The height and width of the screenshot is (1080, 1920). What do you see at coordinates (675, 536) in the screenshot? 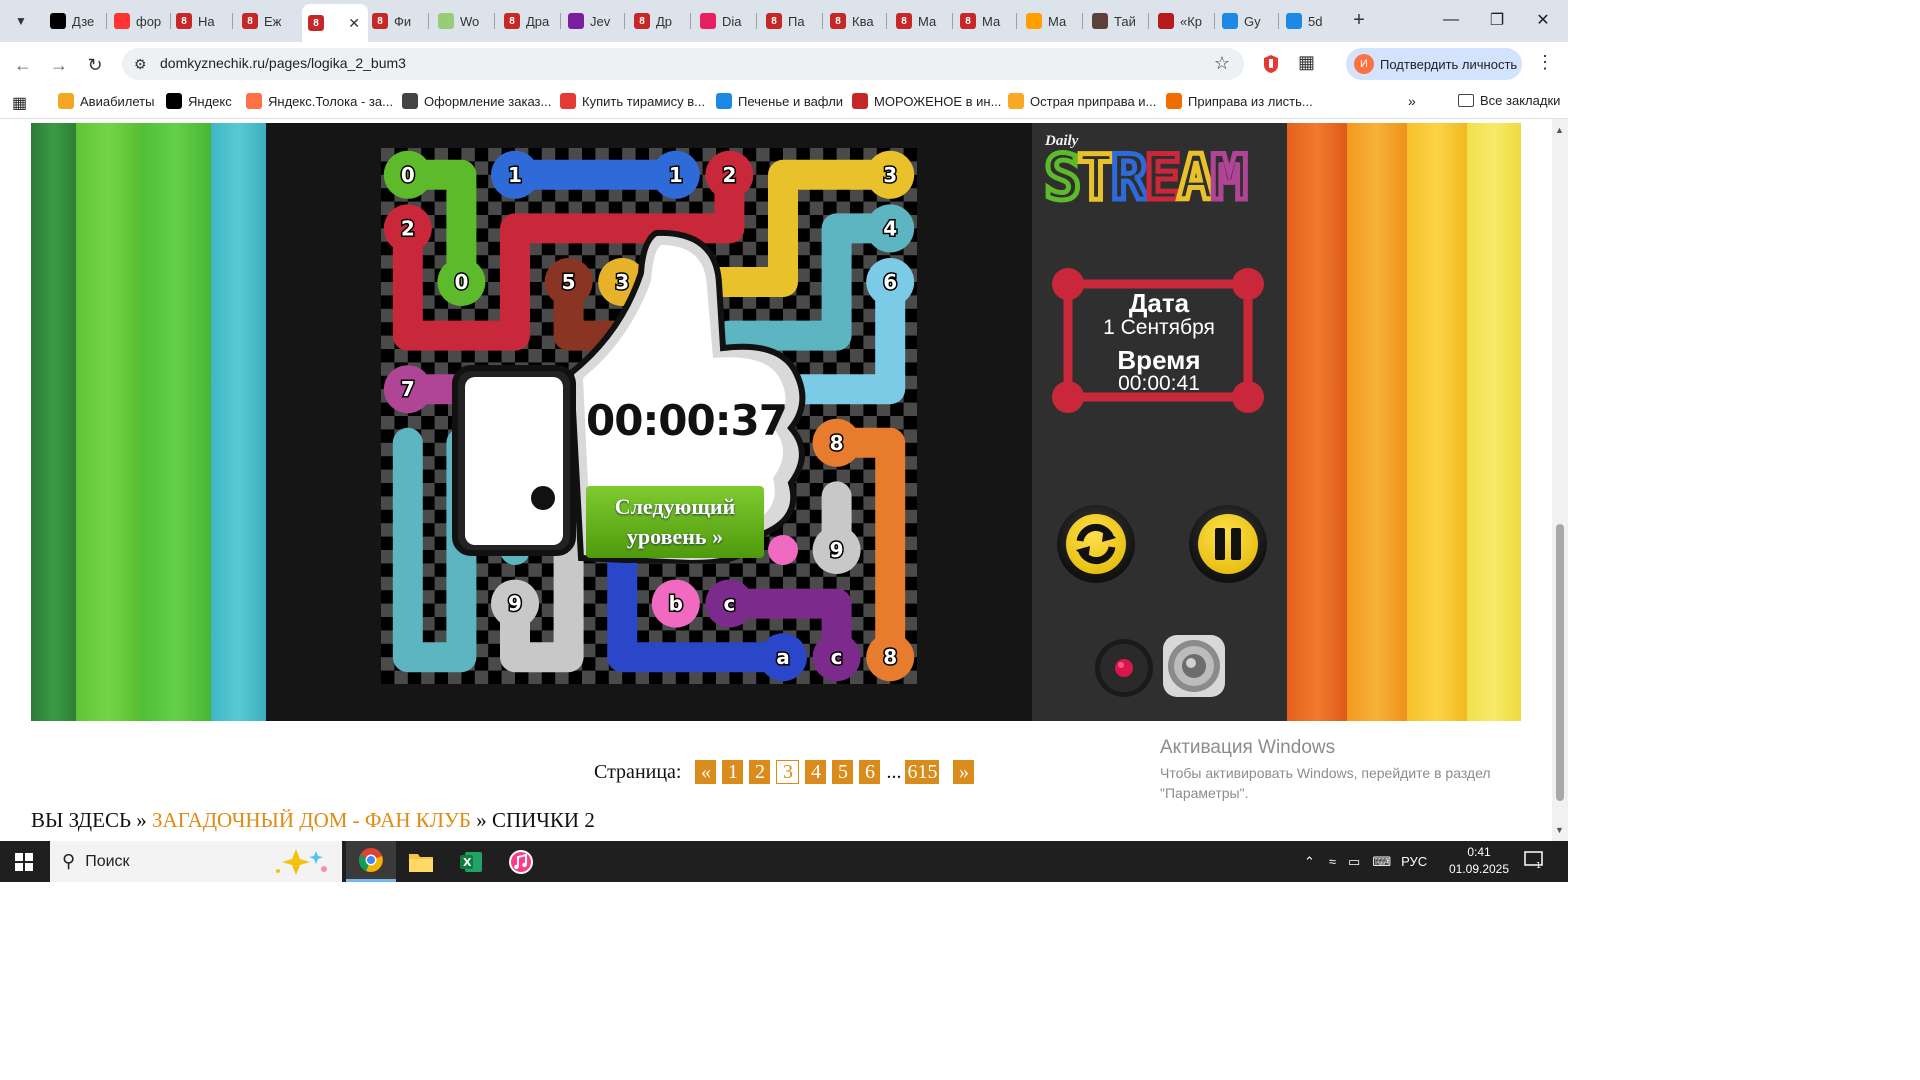
I see `next-level-label-2: уровень »` at bounding box center [675, 536].